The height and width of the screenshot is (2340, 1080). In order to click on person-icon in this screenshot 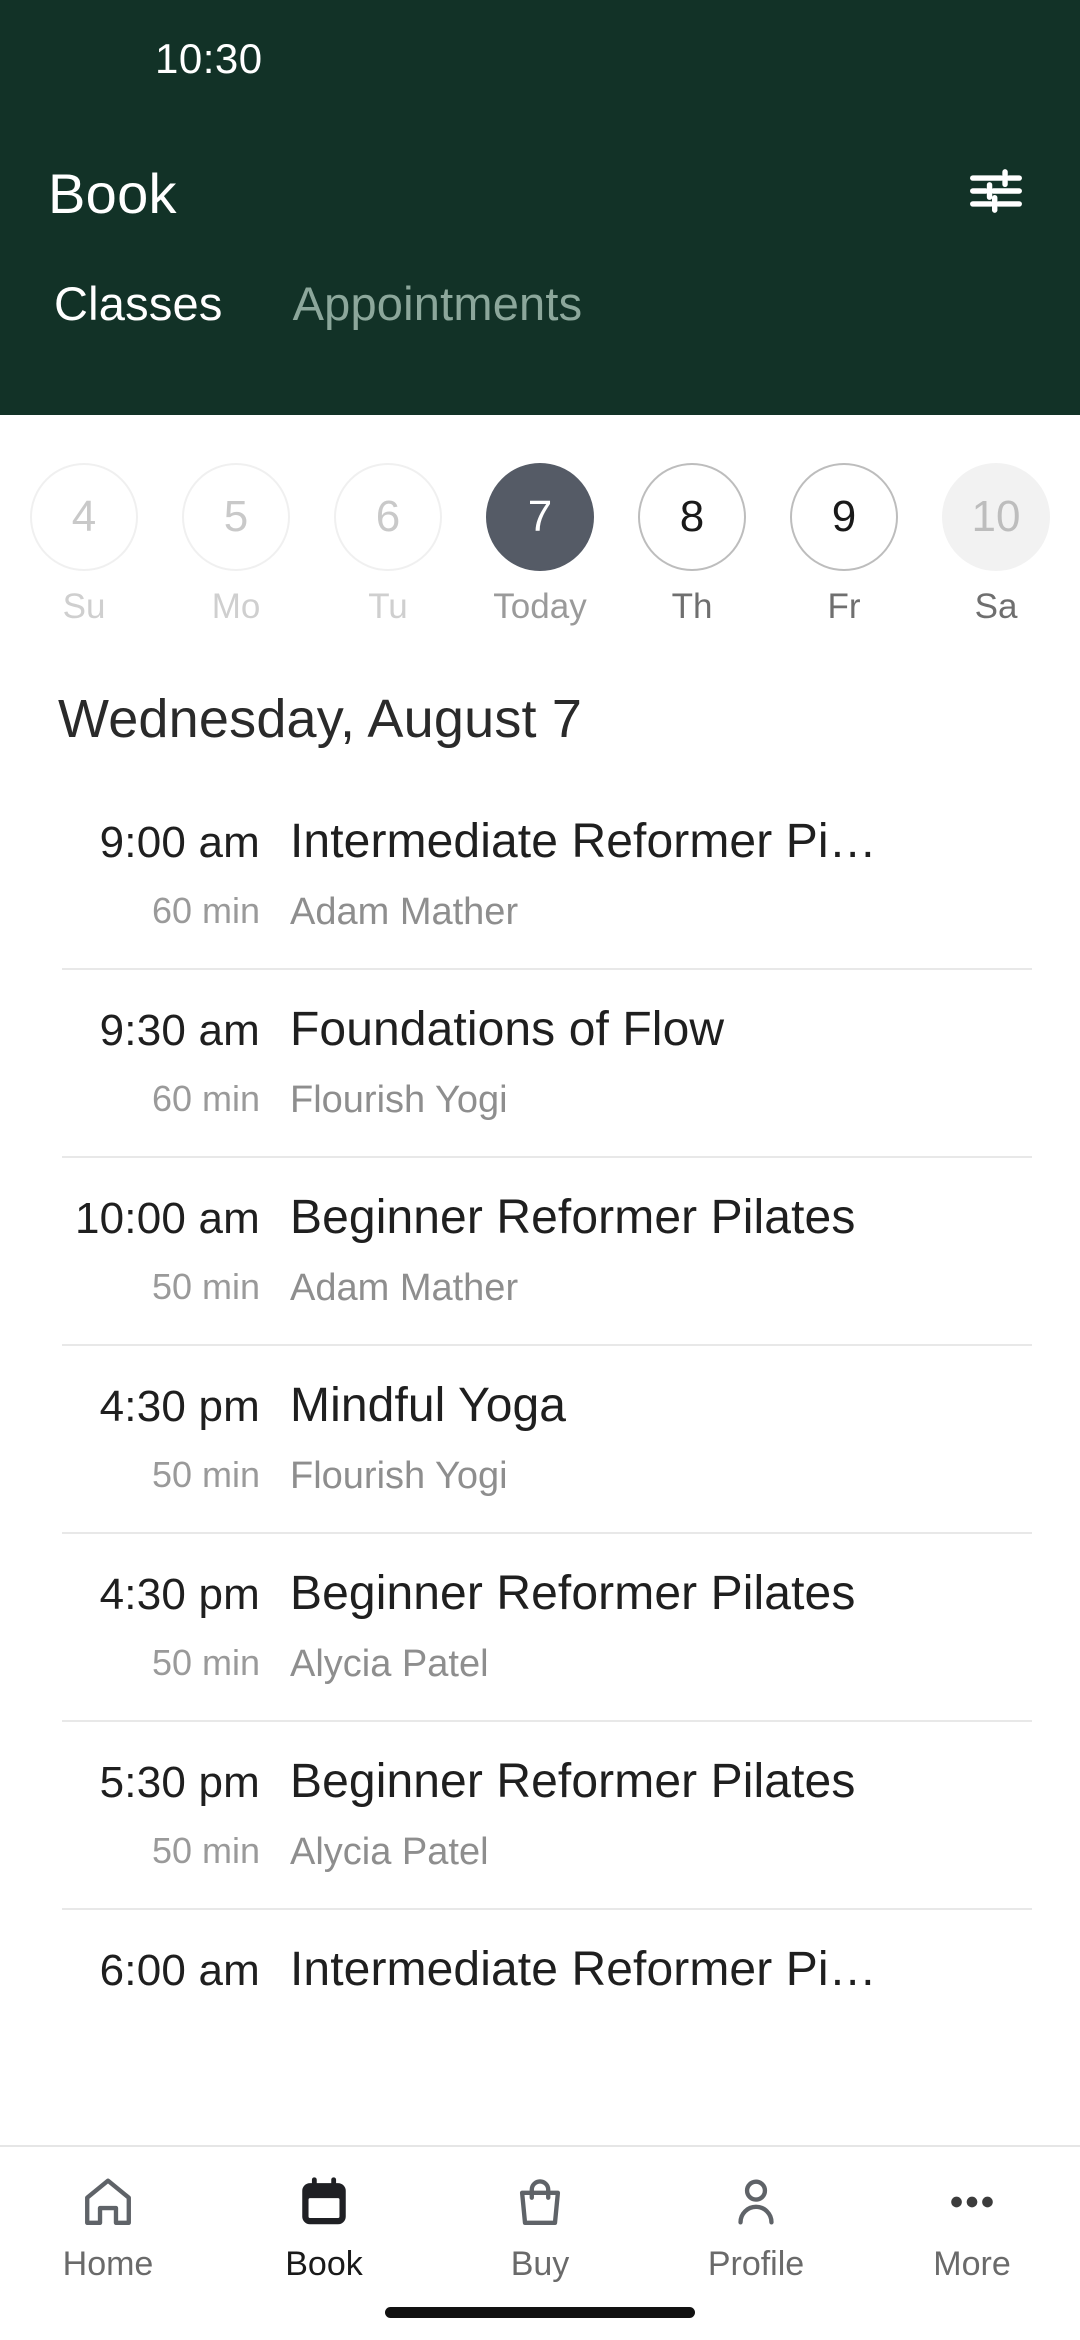, I will do `click(756, 2202)`.